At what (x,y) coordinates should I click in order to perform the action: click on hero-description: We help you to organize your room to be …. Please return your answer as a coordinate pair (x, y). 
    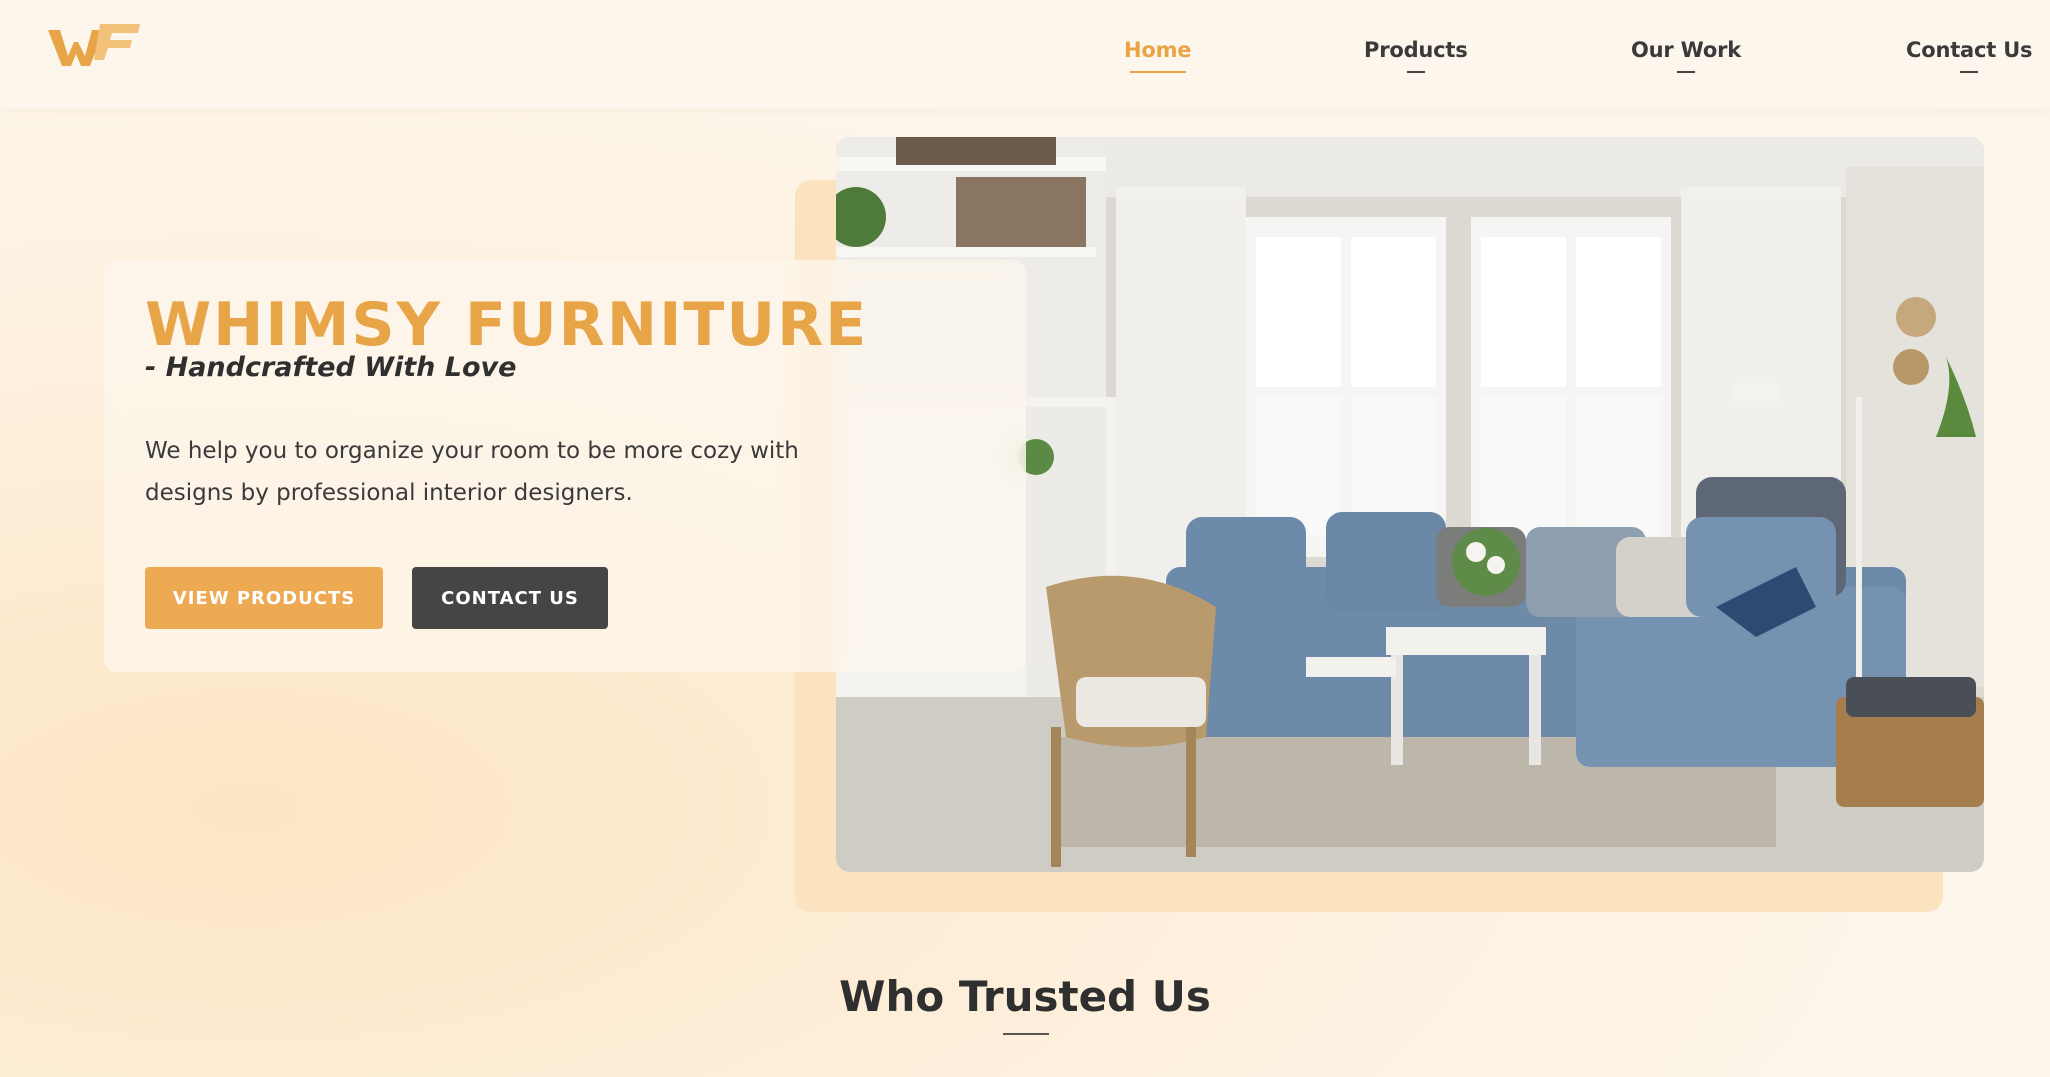
    Looking at the image, I should click on (472, 472).